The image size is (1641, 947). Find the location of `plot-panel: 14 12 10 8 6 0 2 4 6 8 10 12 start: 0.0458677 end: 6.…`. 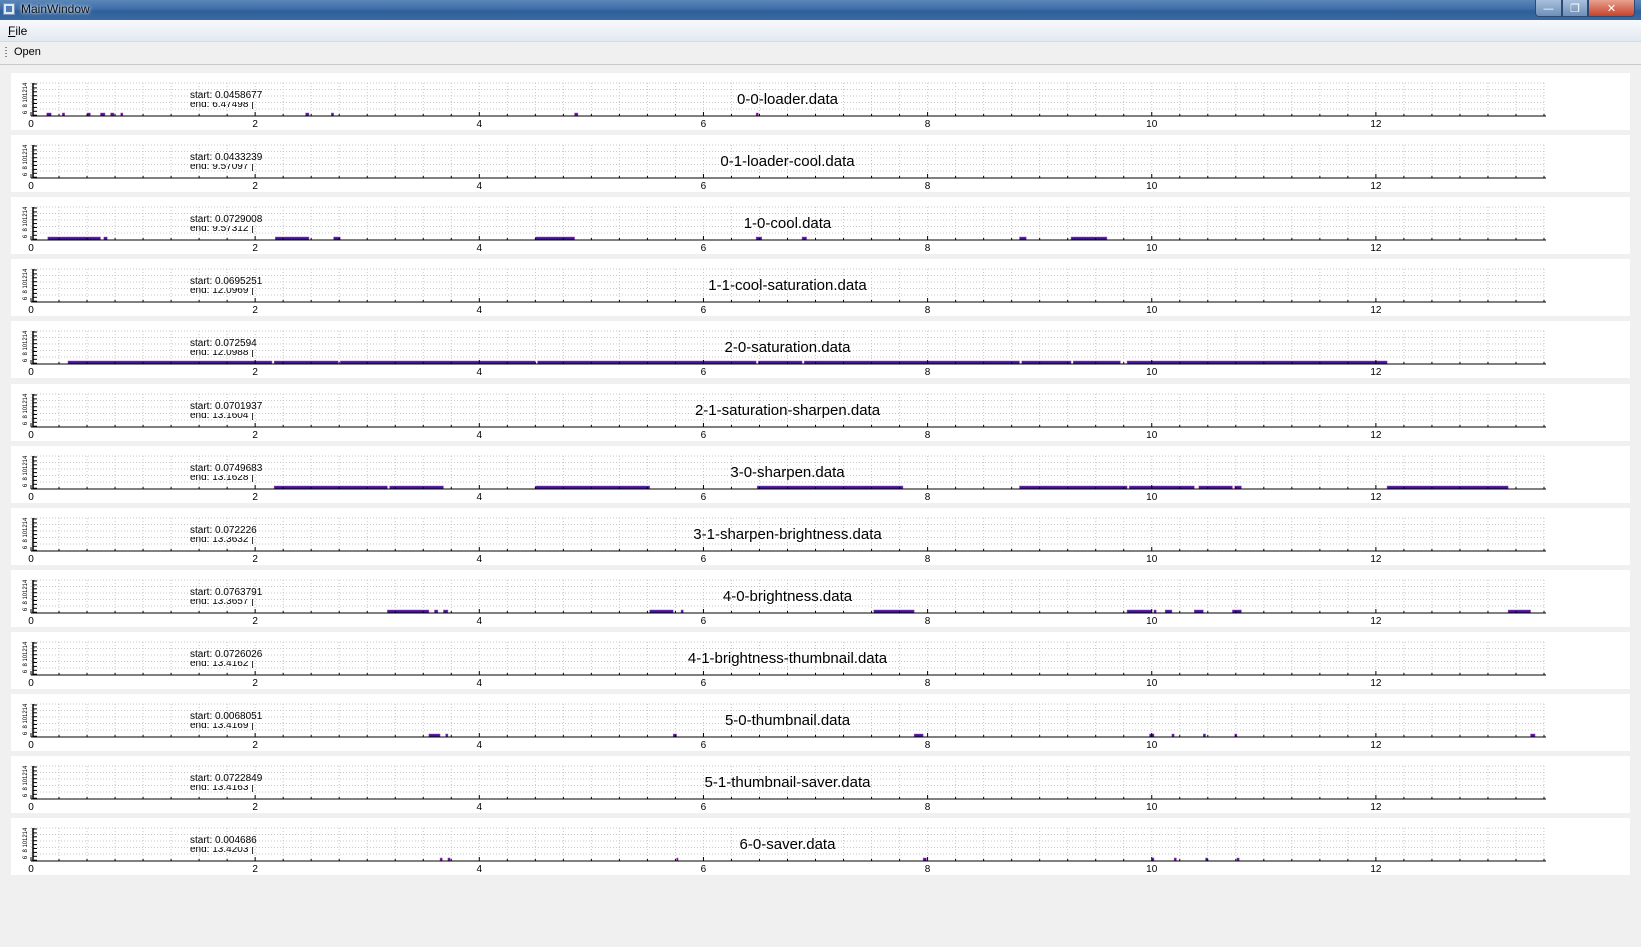

plot-panel: 14 12 10 8 6 0 2 4 6 8 10 12 start: 0.0458677 end: 6.… is located at coordinates (820, 101).